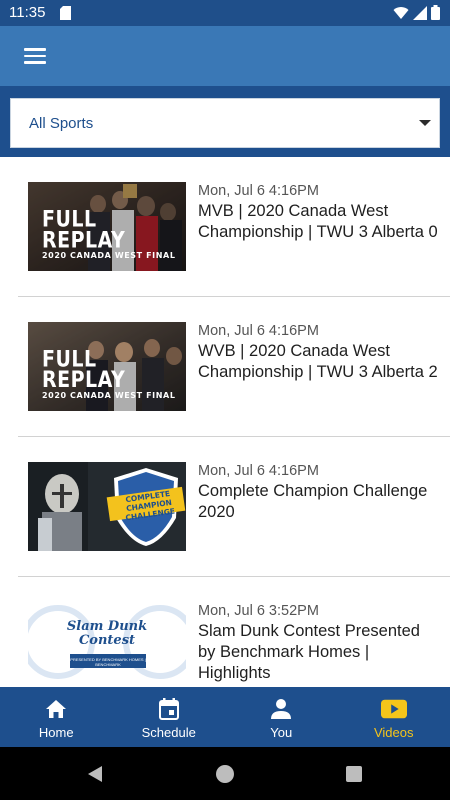  What do you see at coordinates (65, 13) in the screenshot?
I see `sd-card-icon` at bounding box center [65, 13].